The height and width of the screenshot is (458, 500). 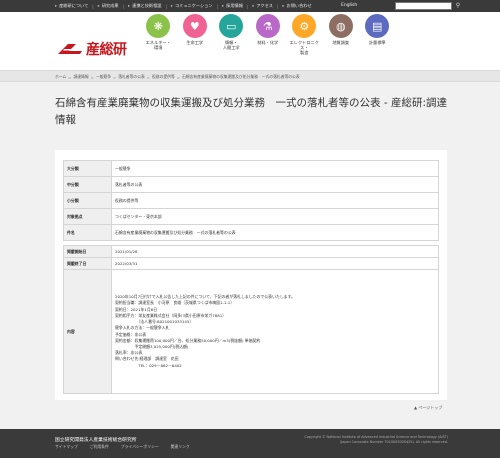 I want to click on row-header: 件名, so click(x=87, y=232).